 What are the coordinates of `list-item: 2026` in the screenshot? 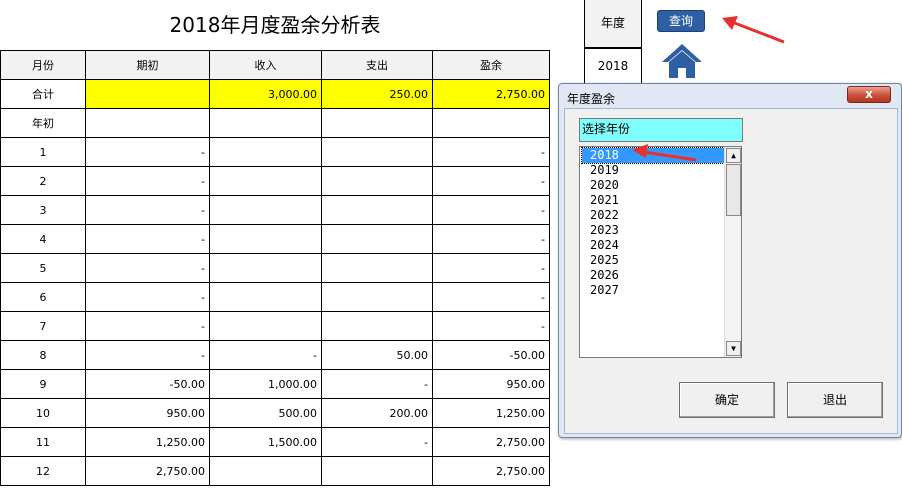 It's located at (653, 275).